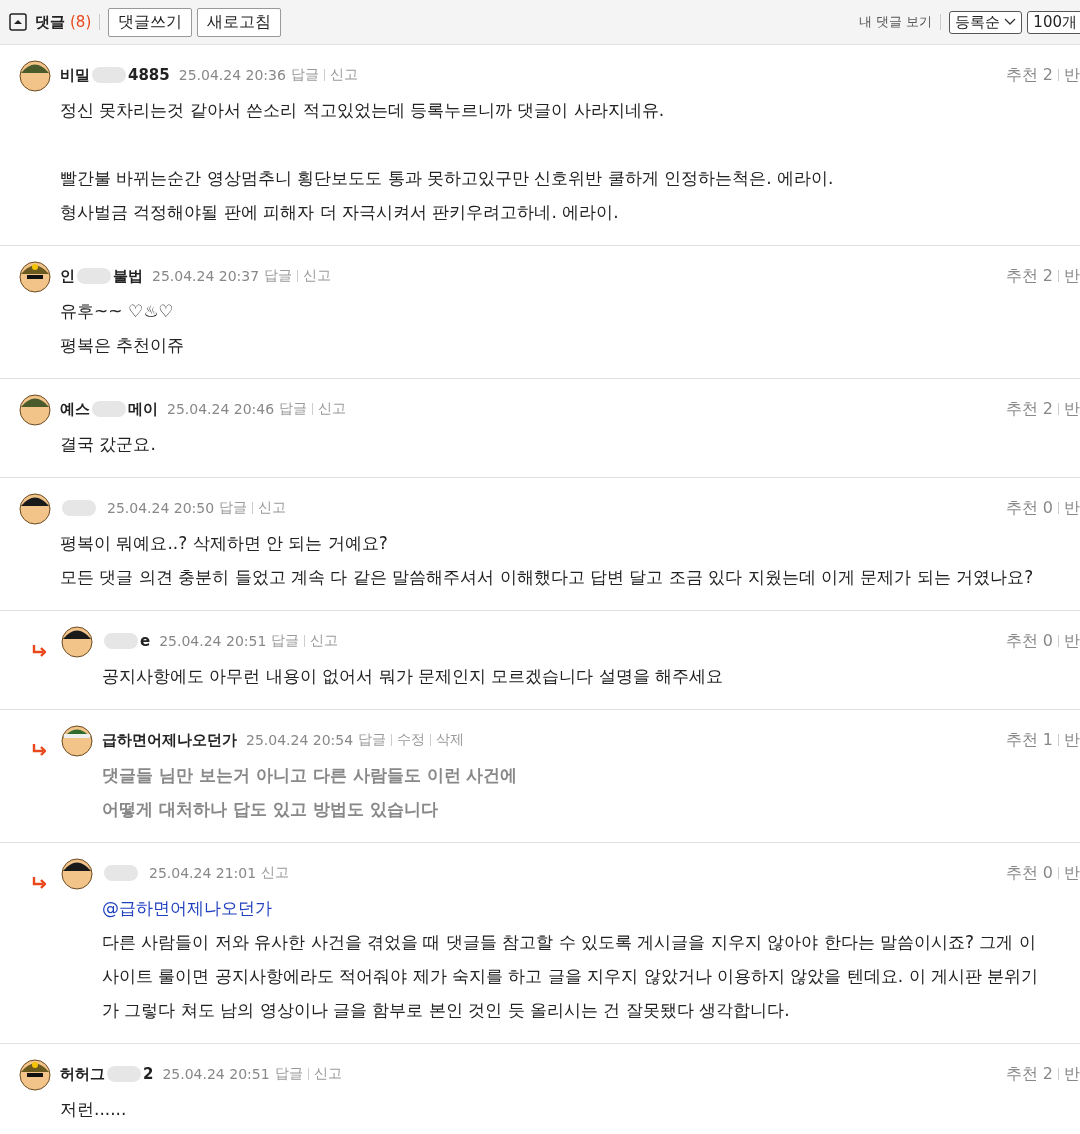  I want to click on mention-link: @급하면어제나오던가, so click(577, 908).